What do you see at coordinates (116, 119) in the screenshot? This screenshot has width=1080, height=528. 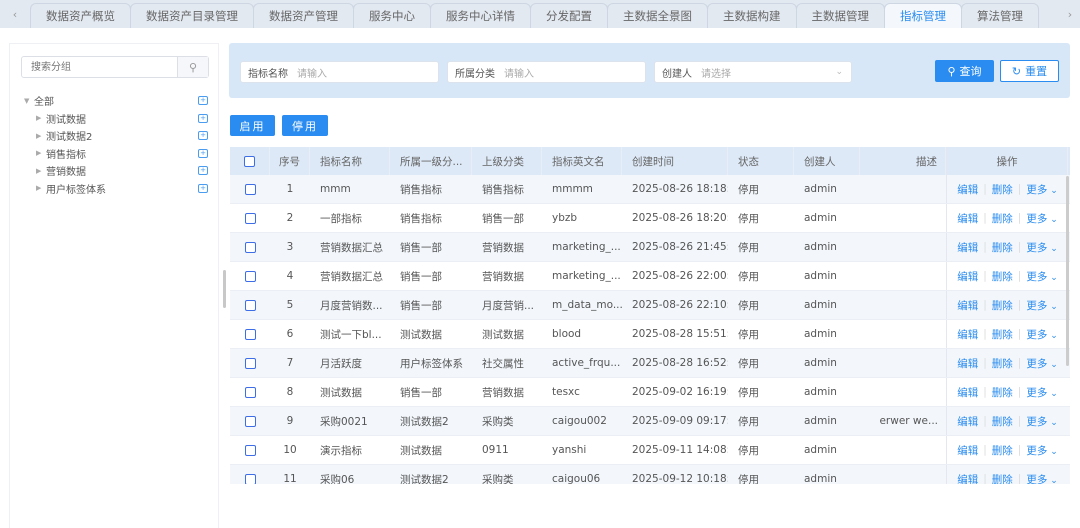 I see `tree-node: ▶ 测试数据 +` at bounding box center [116, 119].